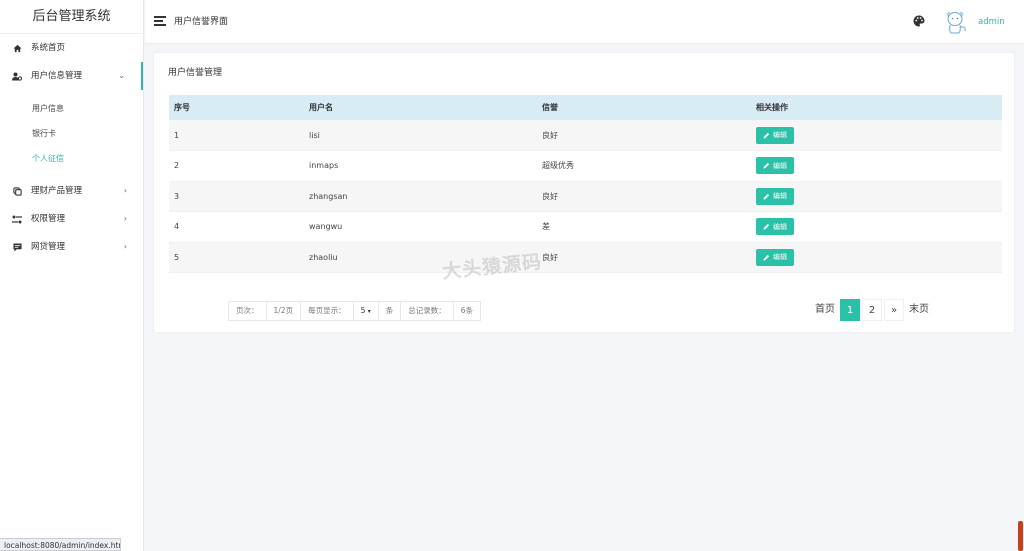  Describe the element at coordinates (71, 48) in the screenshot. I see `sidebar-item-home: 系统首页` at that location.